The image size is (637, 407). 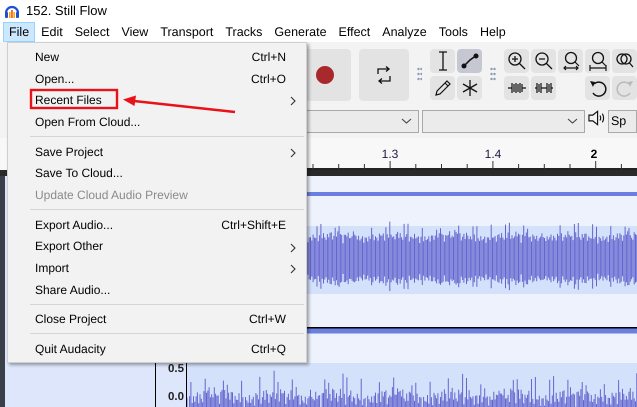 What do you see at coordinates (176, 369) in the screenshot?
I see `axis-label: 0.5` at bounding box center [176, 369].